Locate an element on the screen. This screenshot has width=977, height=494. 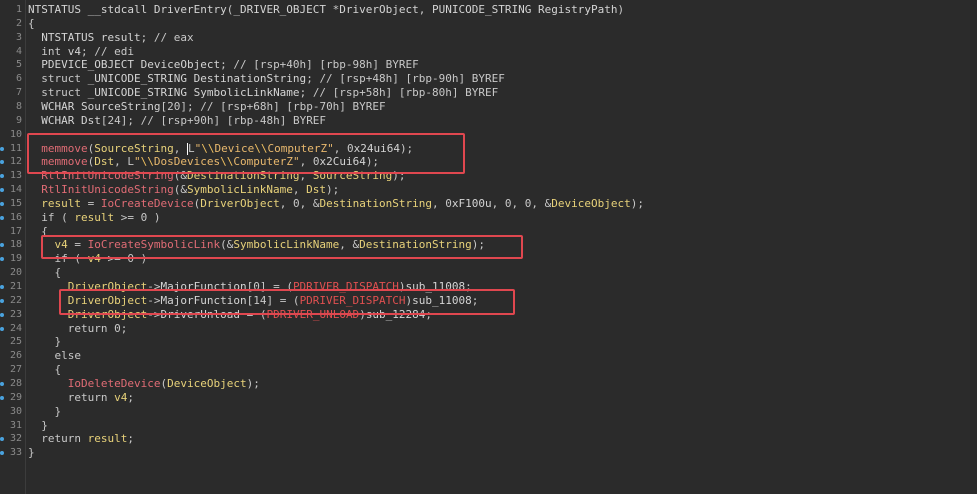
code-text: return result; is located at coordinates (87, 439).